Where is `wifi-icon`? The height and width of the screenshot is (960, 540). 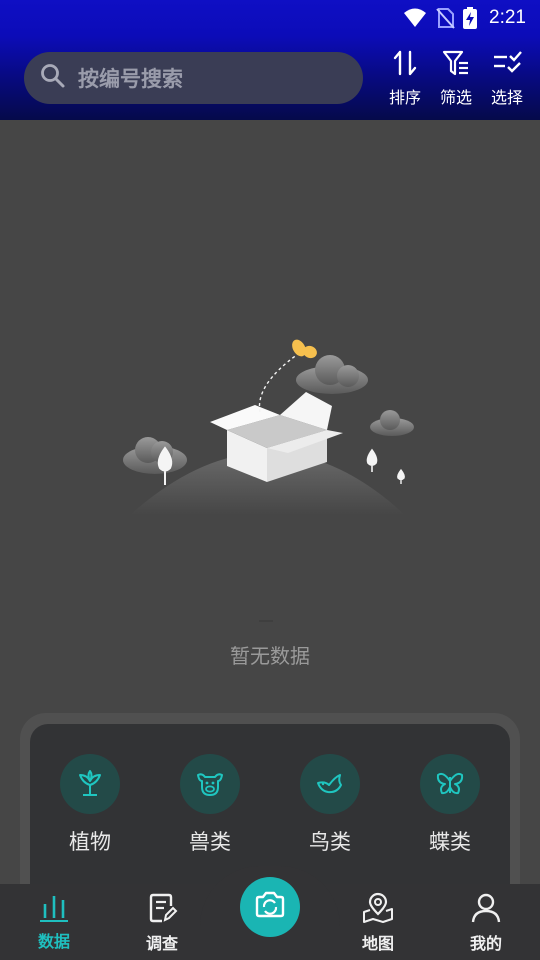
wifi-icon is located at coordinates (415, 18).